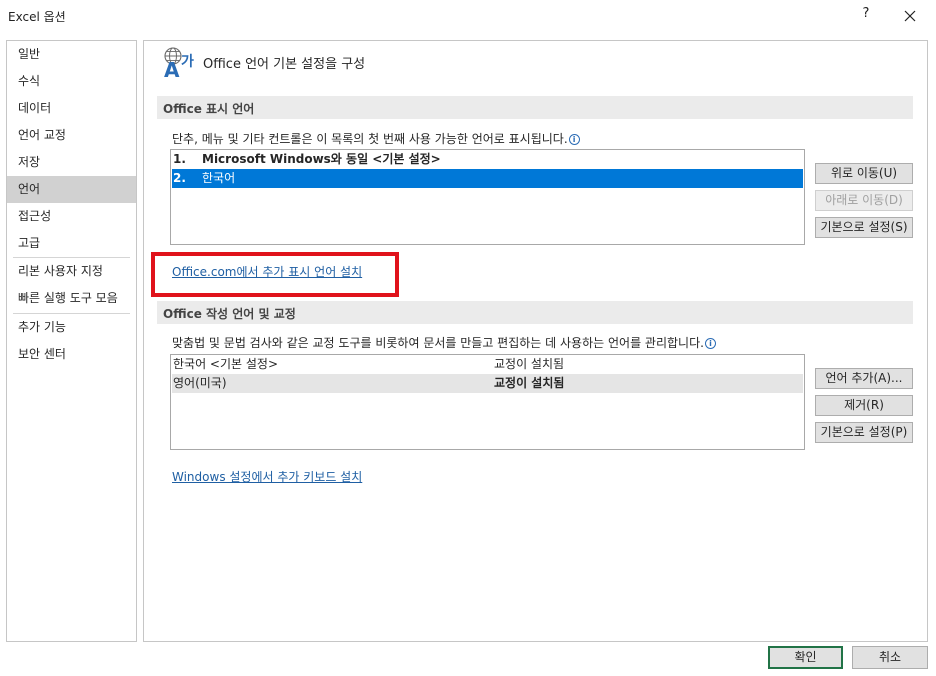 Image resolution: width=936 pixels, height=676 pixels. I want to click on close-button, so click(910, 16).